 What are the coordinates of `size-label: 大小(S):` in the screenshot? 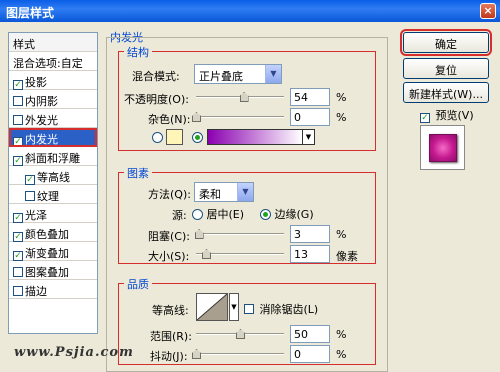 It's located at (169, 256).